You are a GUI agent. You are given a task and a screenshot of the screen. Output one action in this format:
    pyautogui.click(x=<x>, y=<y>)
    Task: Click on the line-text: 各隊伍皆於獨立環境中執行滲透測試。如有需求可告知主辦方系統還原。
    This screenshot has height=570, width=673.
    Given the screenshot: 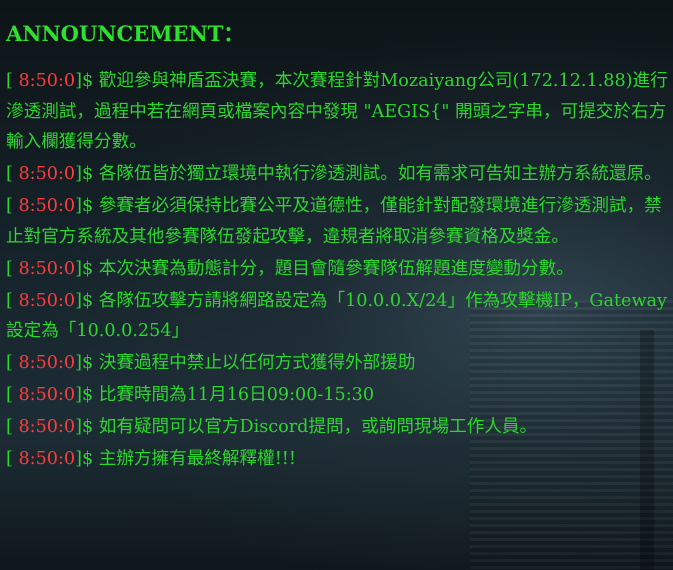 What is the action you would take?
    pyautogui.click(x=380, y=174)
    